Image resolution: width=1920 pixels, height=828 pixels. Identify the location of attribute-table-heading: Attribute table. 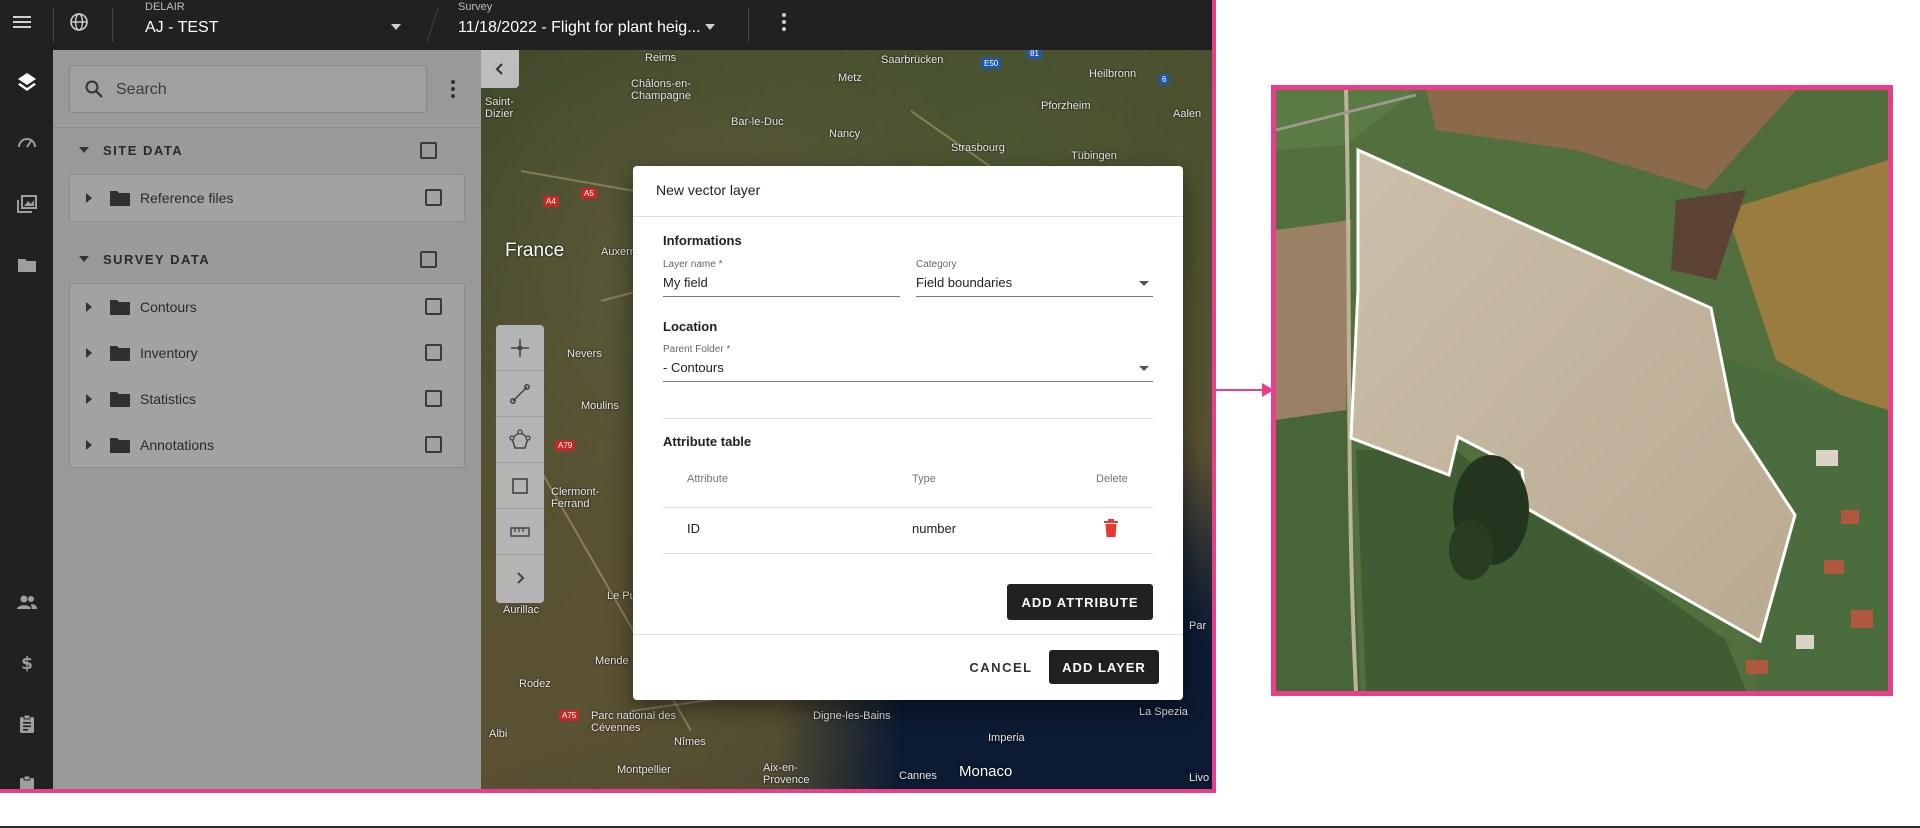
(707, 441).